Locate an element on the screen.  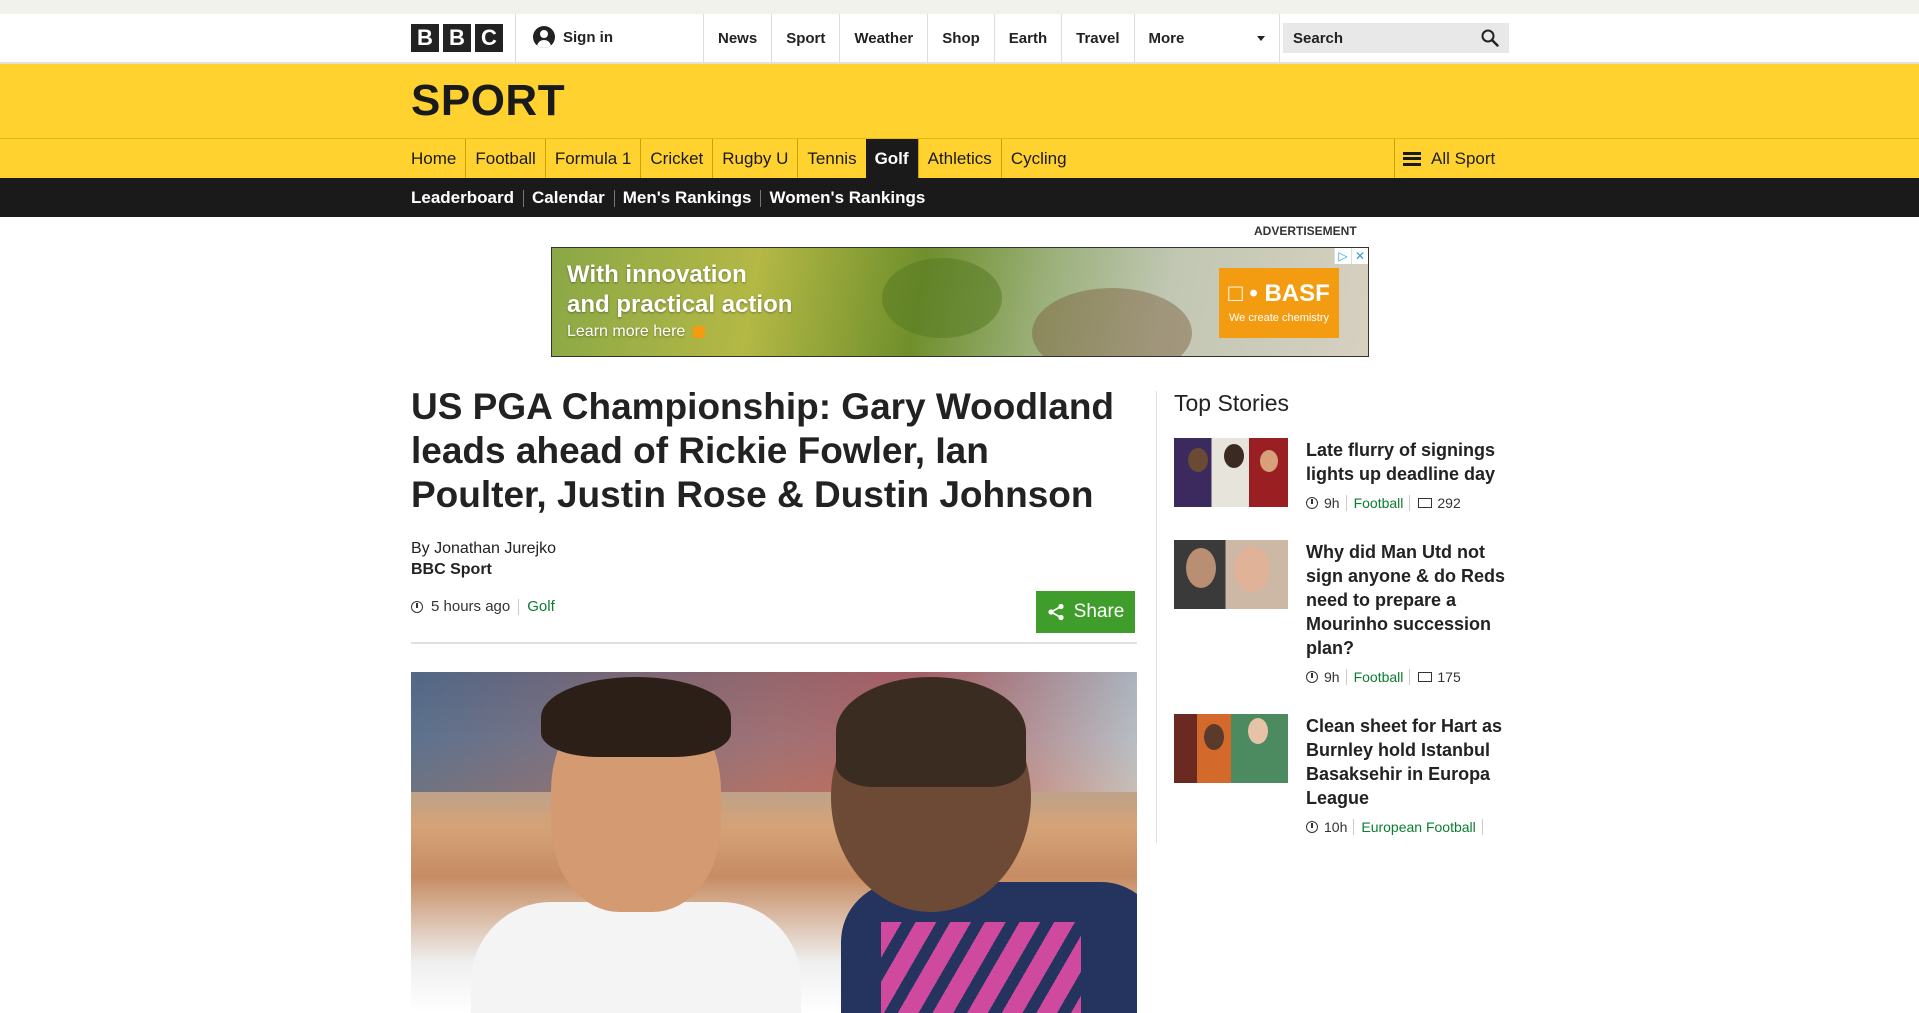
ad-headline-line2: and practical action is located at coordinates (680, 304).